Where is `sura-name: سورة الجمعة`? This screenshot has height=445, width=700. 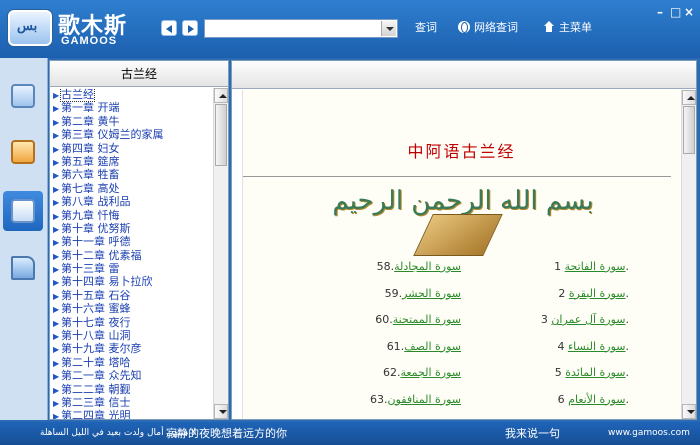 sura-name: سورة الجمعة is located at coordinates (430, 372).